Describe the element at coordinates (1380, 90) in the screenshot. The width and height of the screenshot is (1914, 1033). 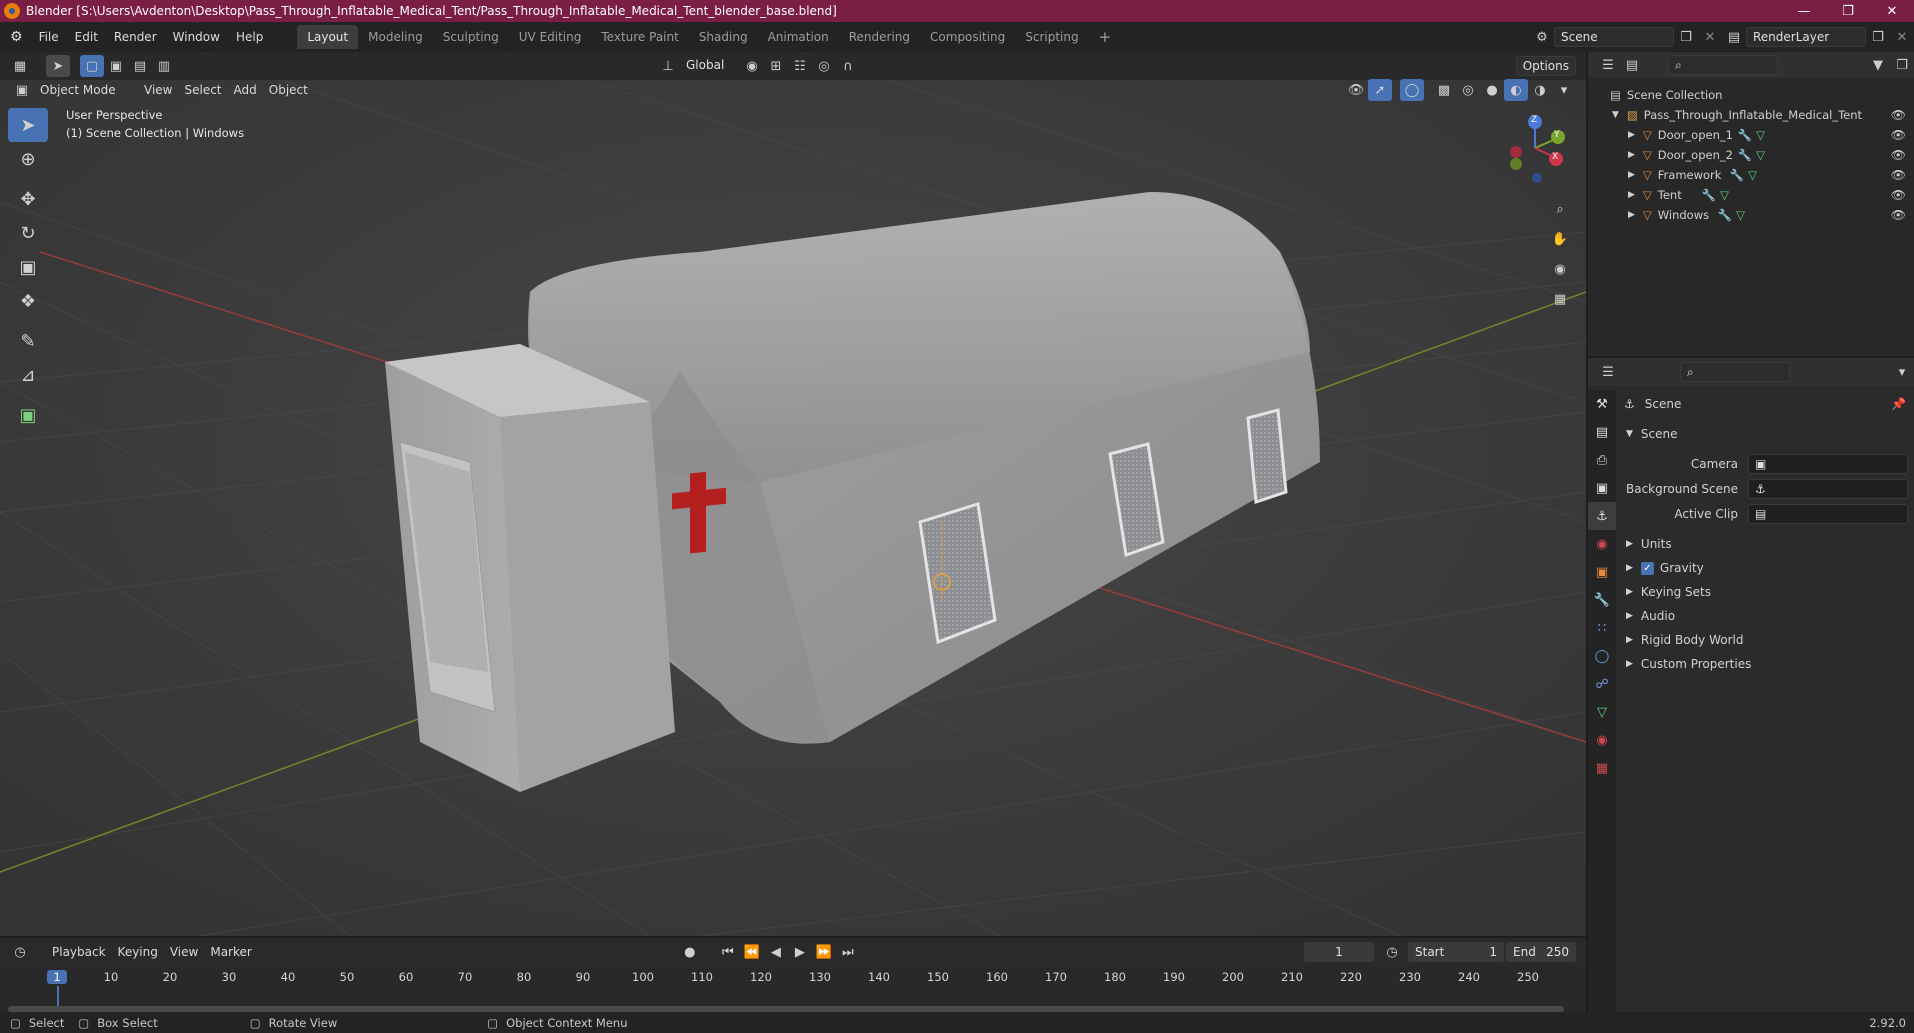
I see `gizmo-toggle-icon: ➚` at that location.